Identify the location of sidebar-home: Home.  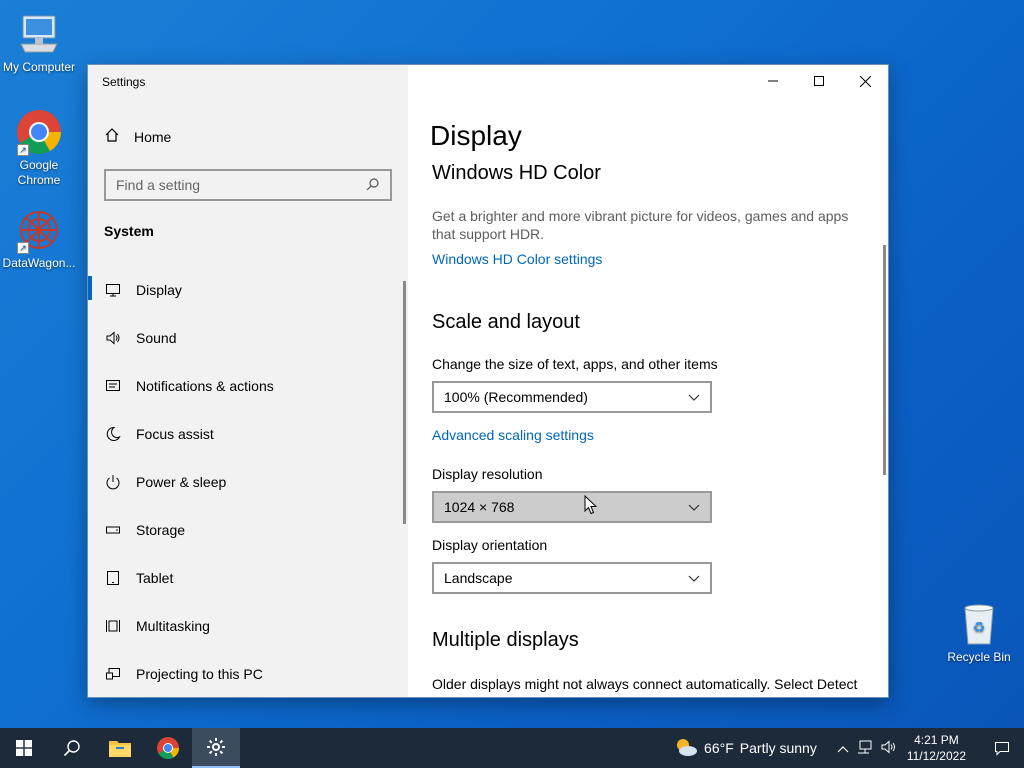
(137, 136).